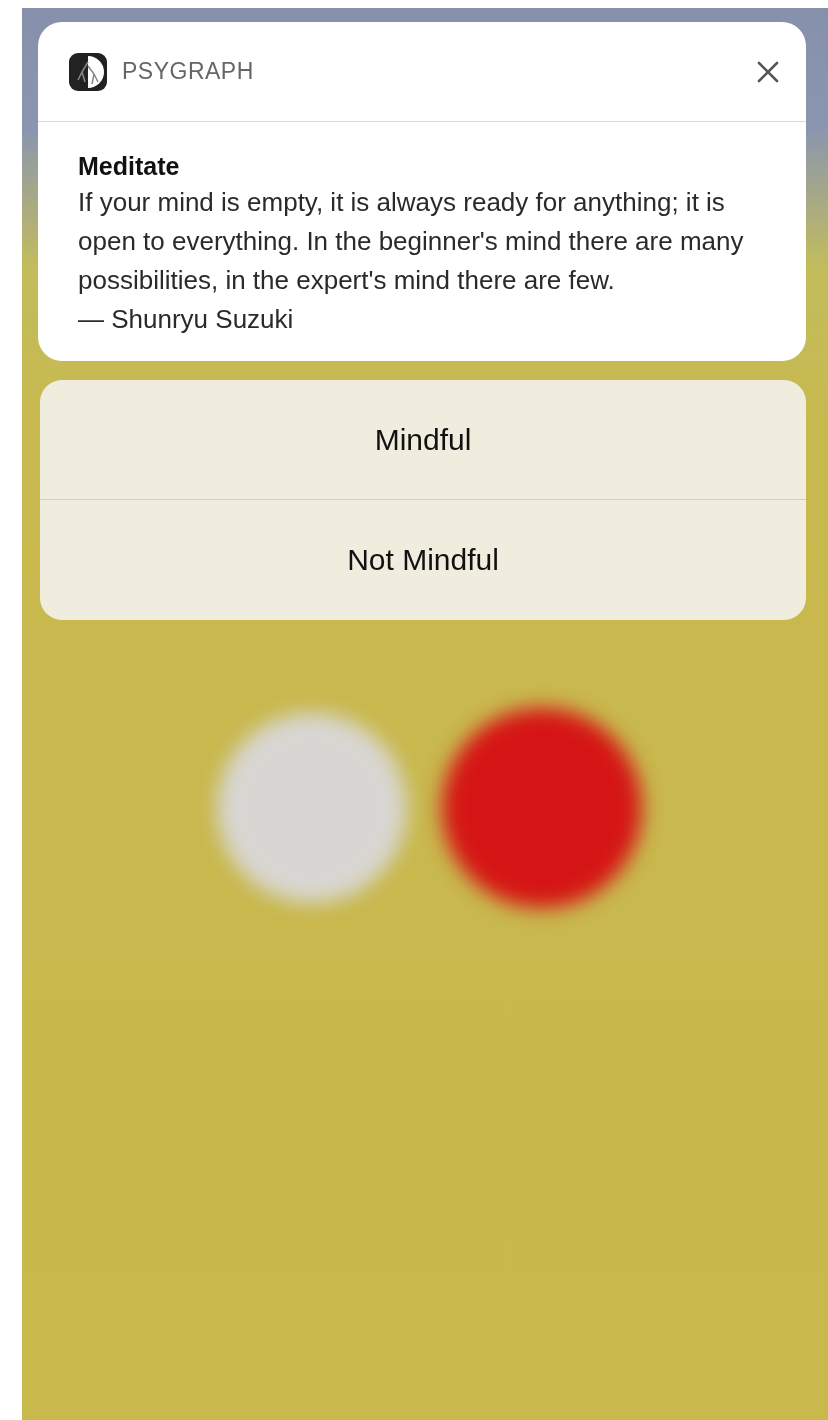 Image resolution: width=828 pixels, height=1420 pixels. Describe the element at coordinates (186, 319) in the screenshot. I see `quote-attribution: — Shunryu Suzuki` at that location.